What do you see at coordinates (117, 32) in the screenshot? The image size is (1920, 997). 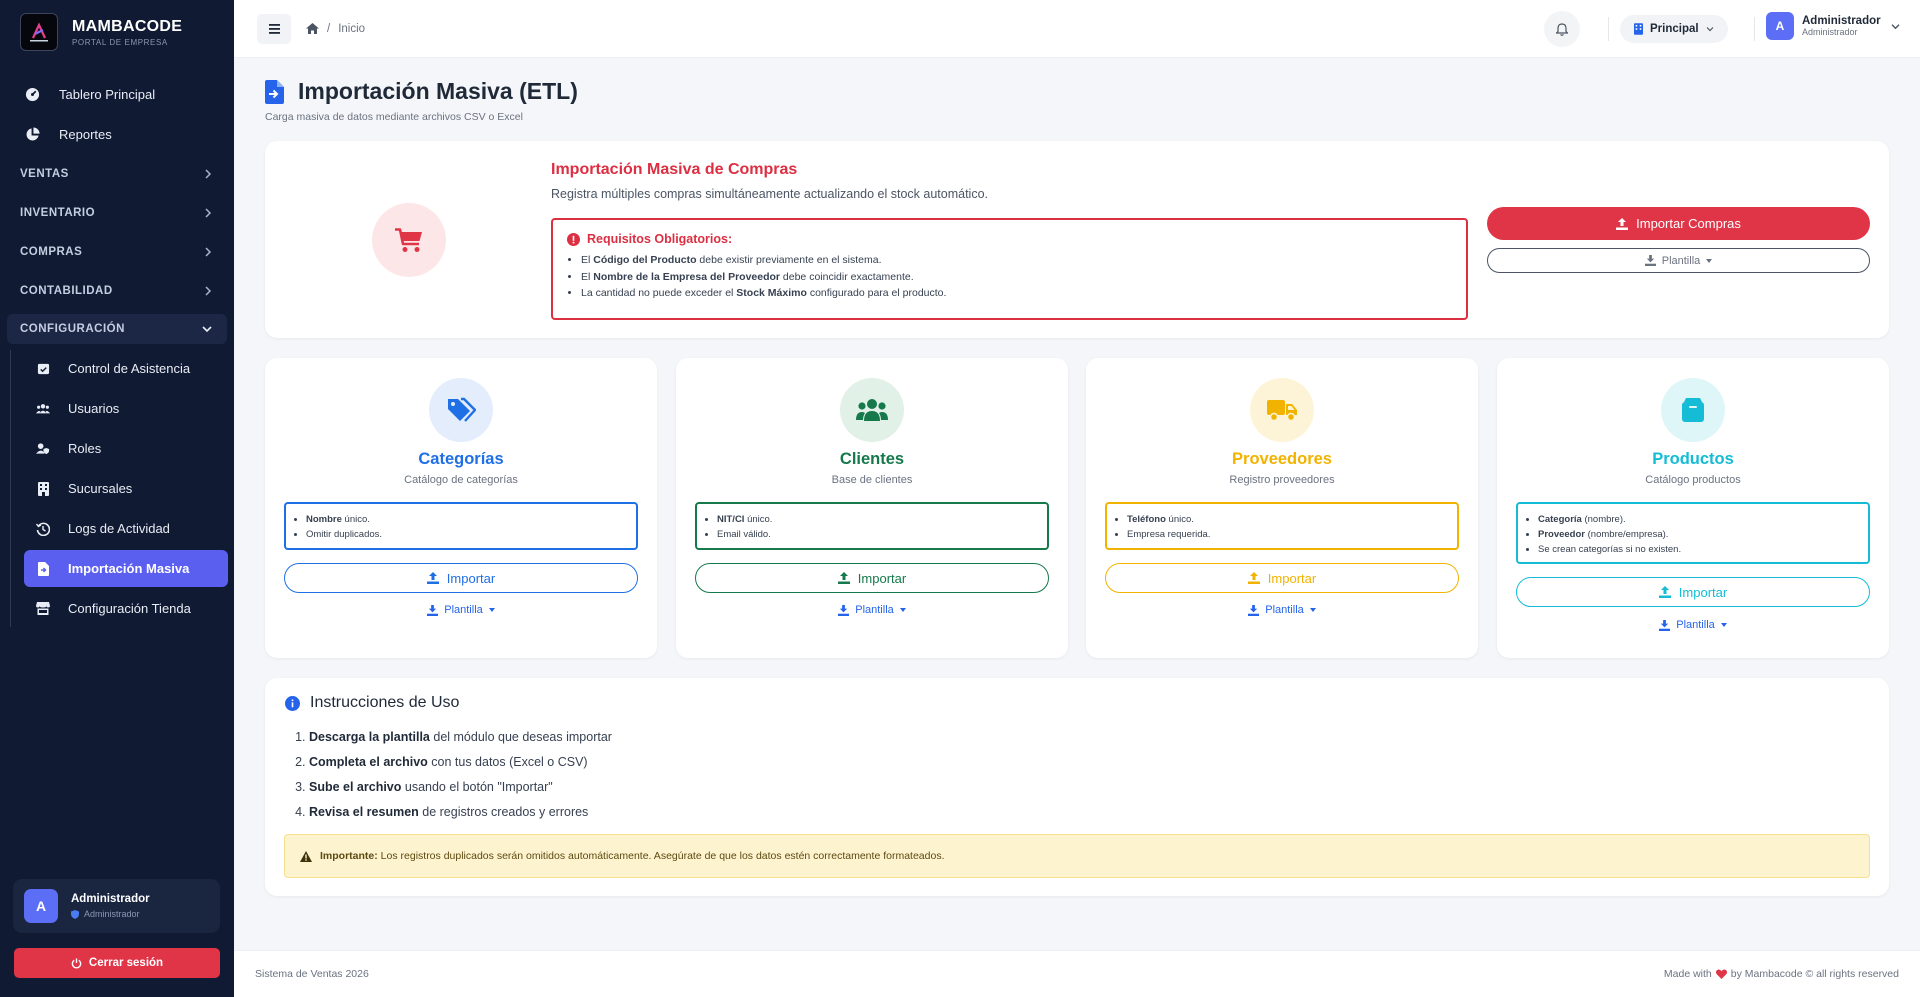 I see `brand: MAMBACODE PORTAL DE EMPRESA` at bounding box center [117, 32].